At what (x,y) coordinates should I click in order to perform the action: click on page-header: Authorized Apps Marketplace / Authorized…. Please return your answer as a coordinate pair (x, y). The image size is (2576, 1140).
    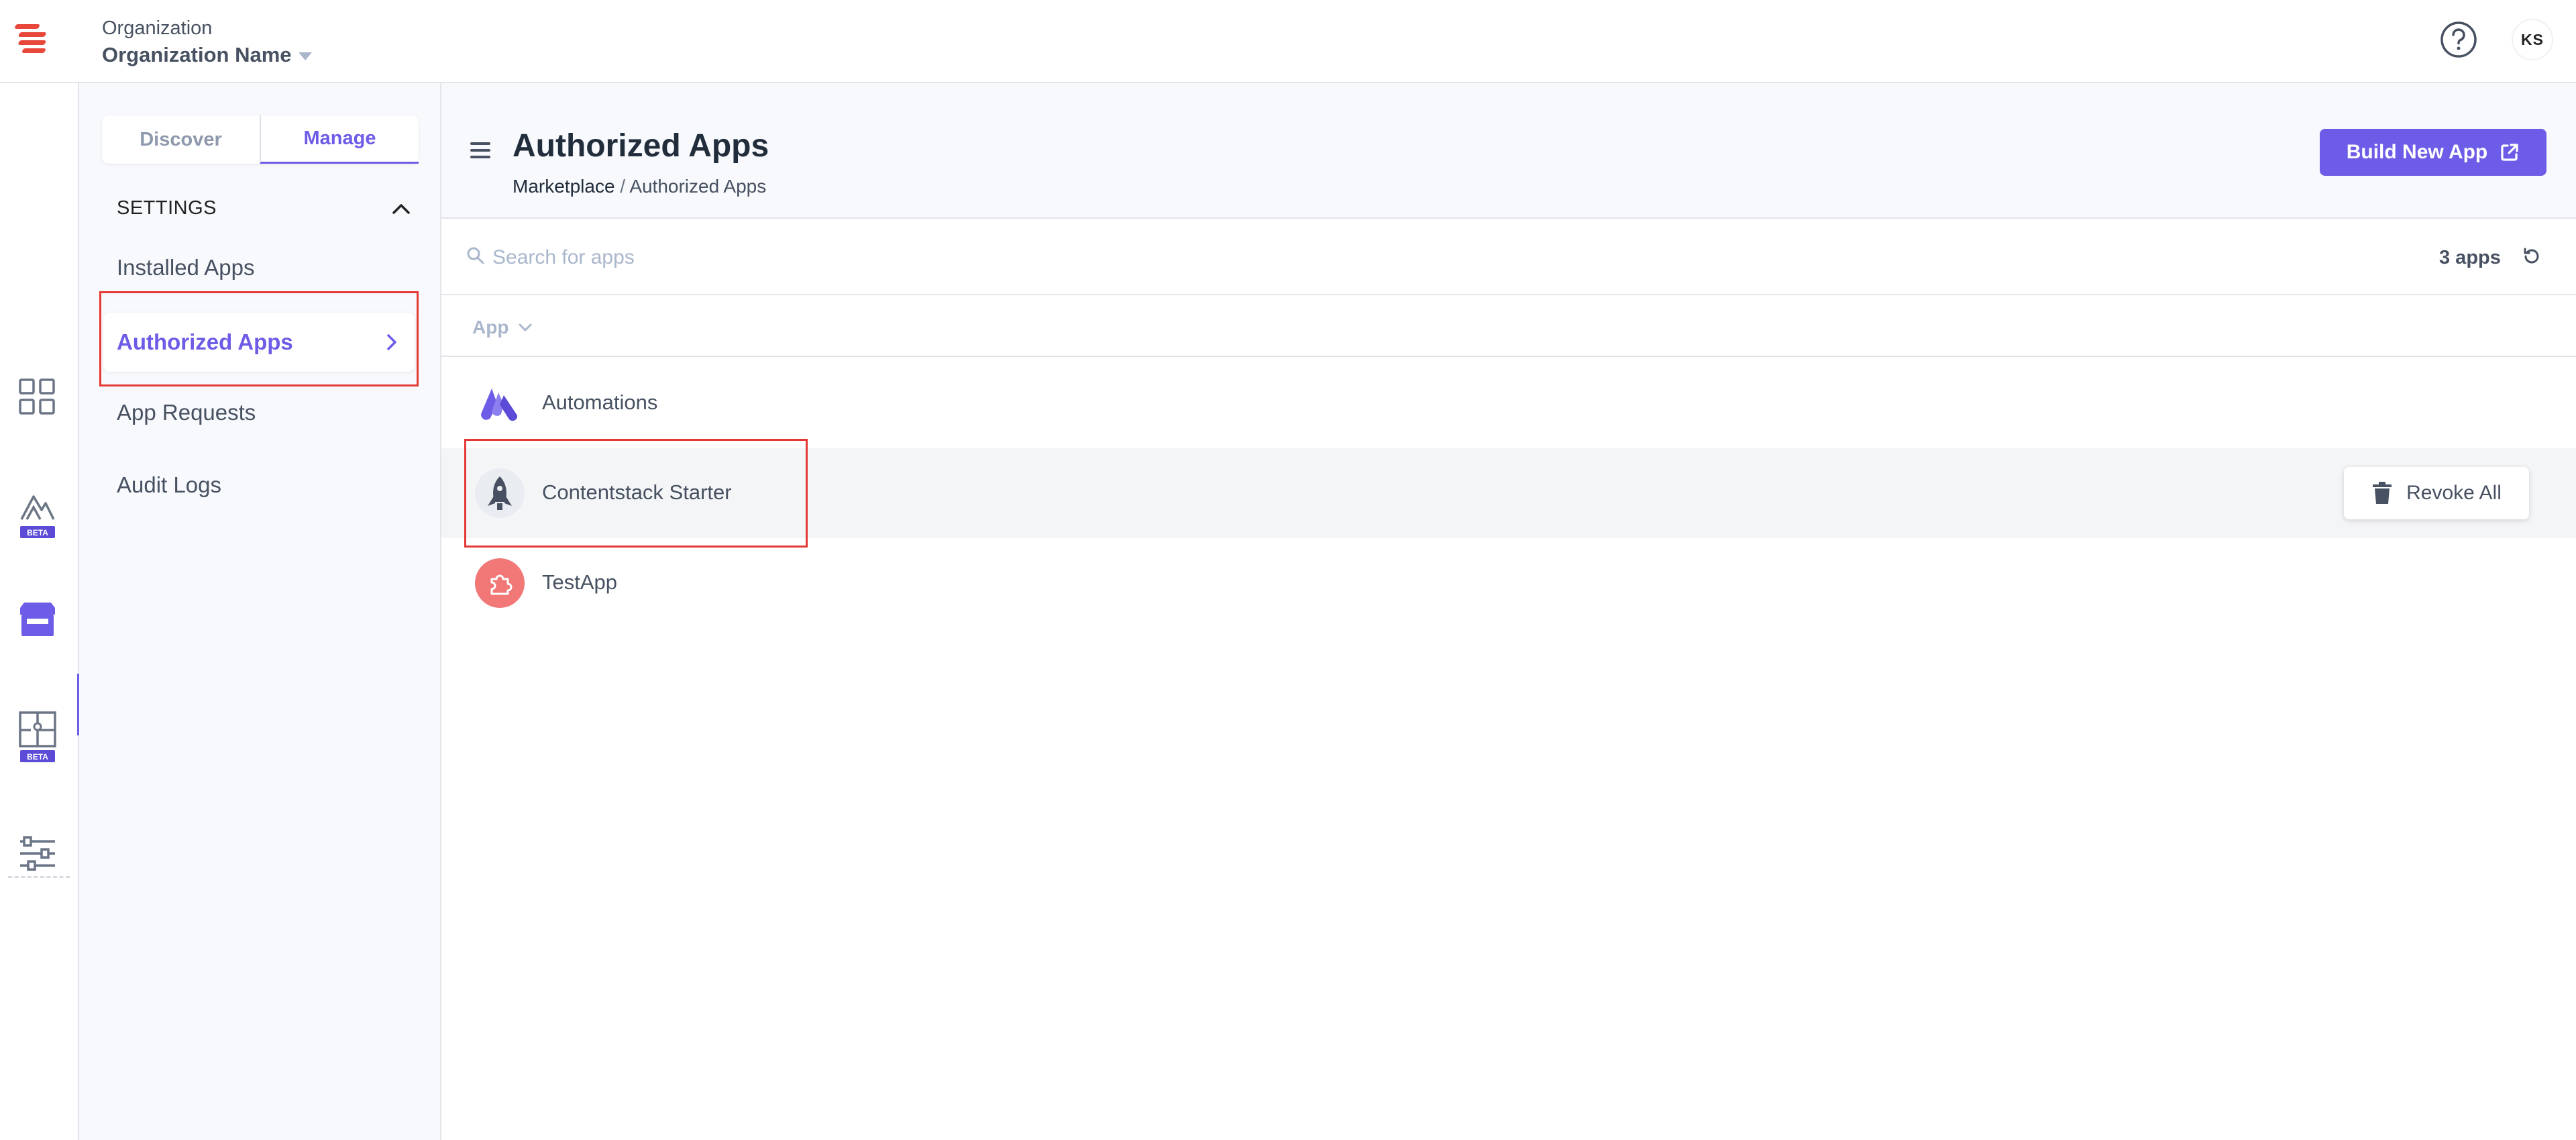
    Looking at the image, I should click on (1508, 151).